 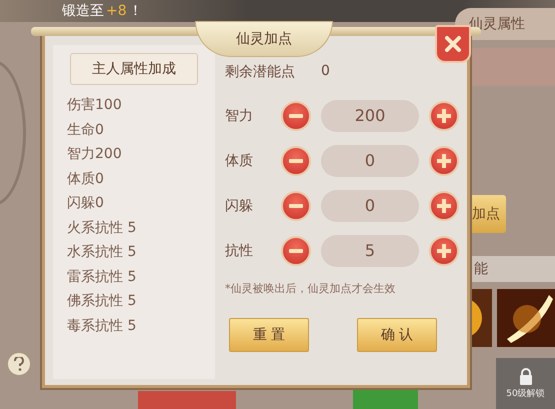 What do you see at coordinates (134, 69) in the screenshot?
I see `bonus-header: 主人属性加成` at bounding box center [134, 69].